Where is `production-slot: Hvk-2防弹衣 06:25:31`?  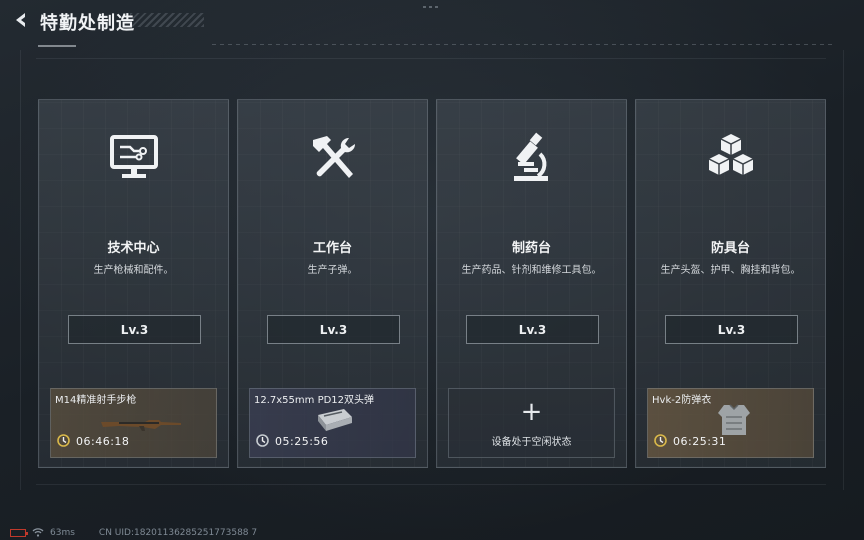
production-slot: Hvk-2防弹衣 06:25:31 is located at coordinates (730, 423).